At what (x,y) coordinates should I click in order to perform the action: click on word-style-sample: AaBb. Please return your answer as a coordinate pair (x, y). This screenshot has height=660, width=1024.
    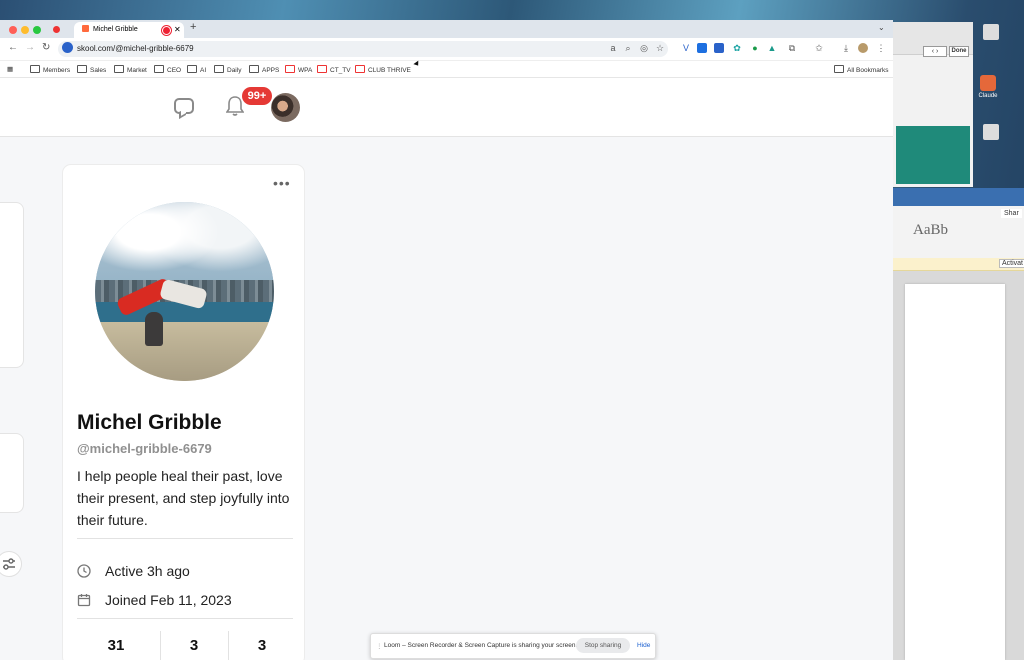
    Looking at the image, I should click on (930, 230).